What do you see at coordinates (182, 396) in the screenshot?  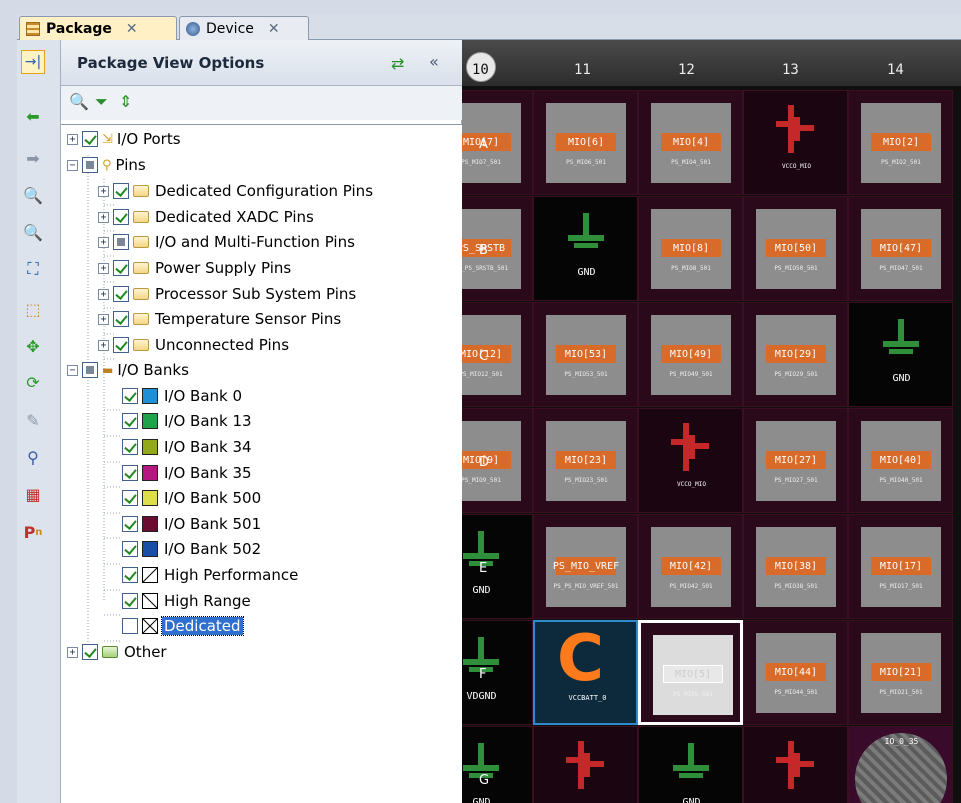 I see `tree-item-io-bank-0: I/O Bank 0` at bounding box center [182, 396].